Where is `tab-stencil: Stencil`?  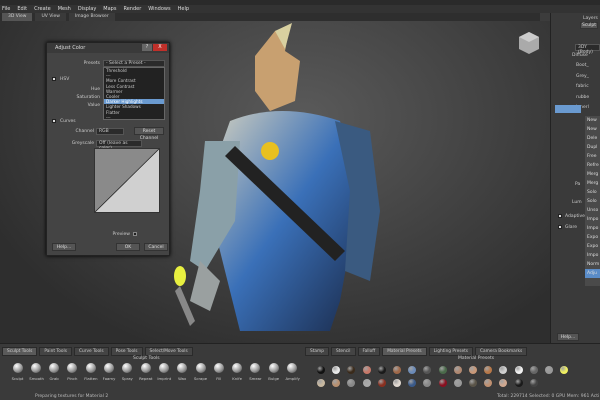
tab-stencil: Stencil is located at coordinates (343, 351).